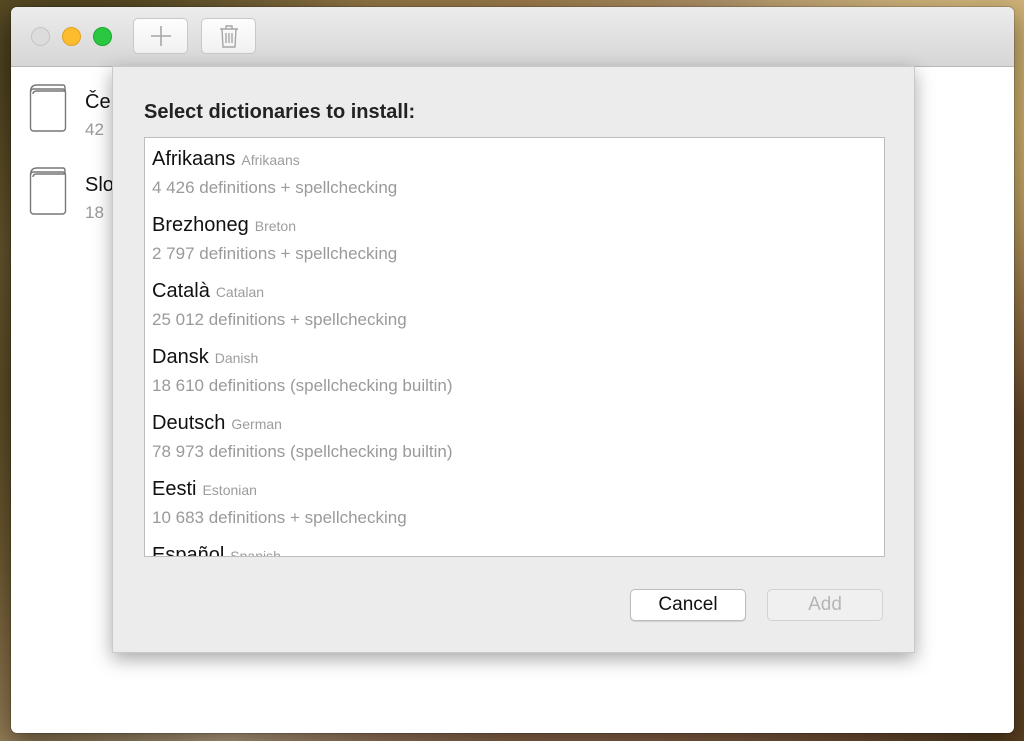 The image size is (1024, 741). I want to click on language-native-name: Brezhoneg, so click(200, 225).